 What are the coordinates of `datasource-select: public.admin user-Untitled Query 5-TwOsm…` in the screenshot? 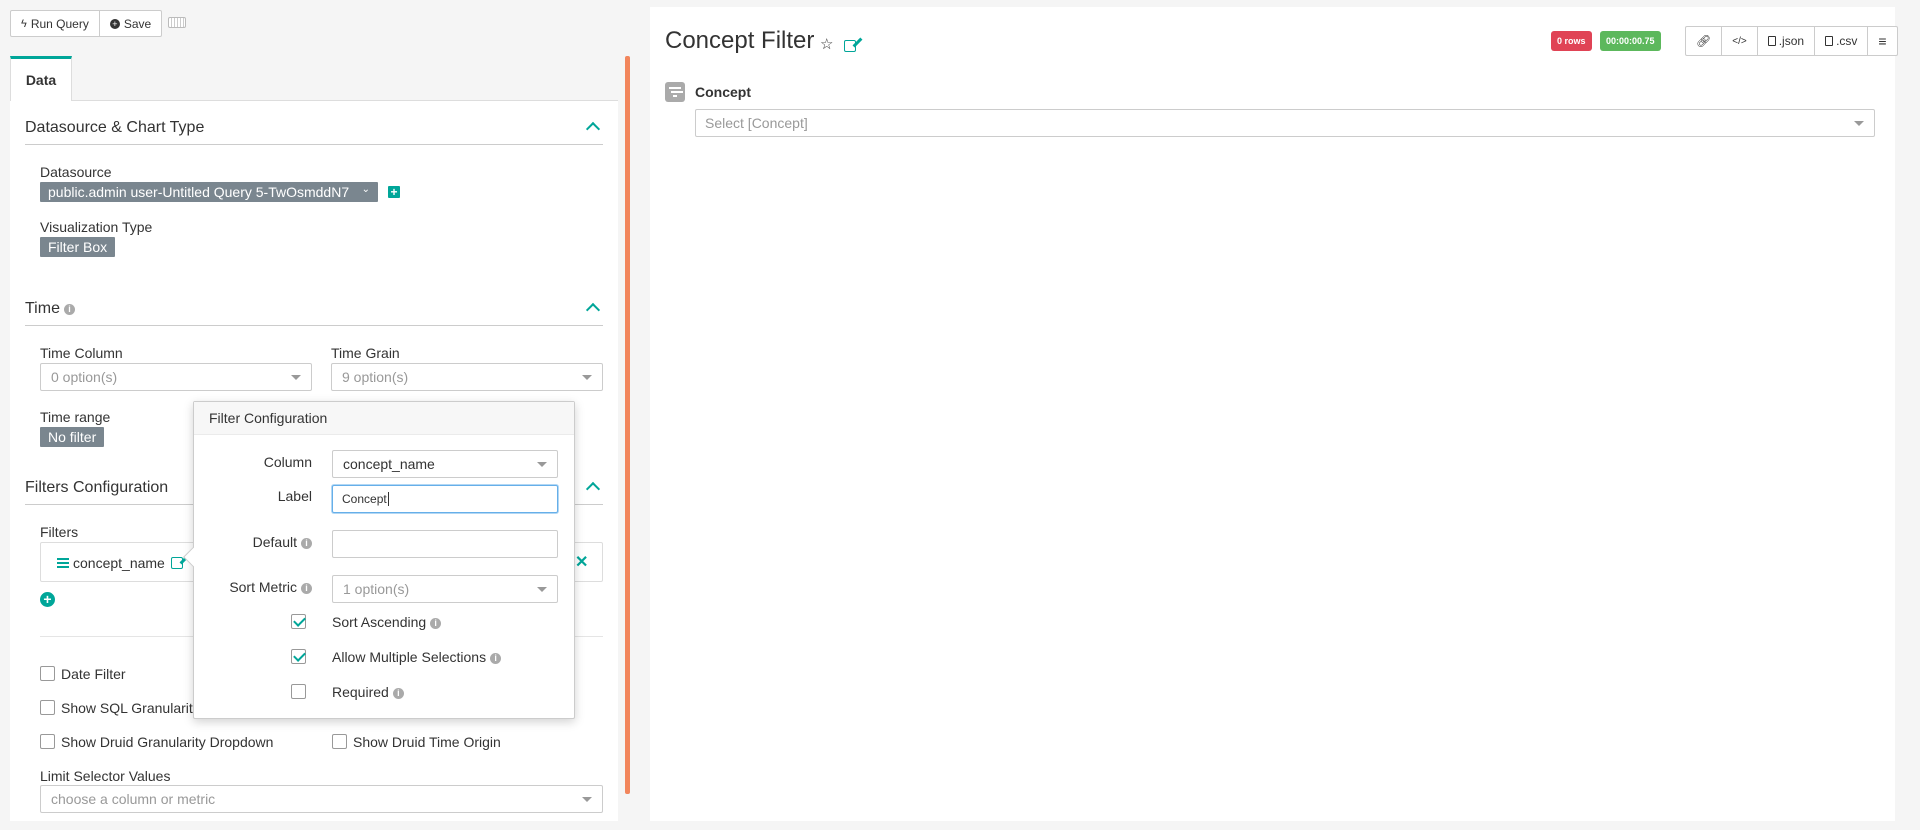 It's located at (209, 192).